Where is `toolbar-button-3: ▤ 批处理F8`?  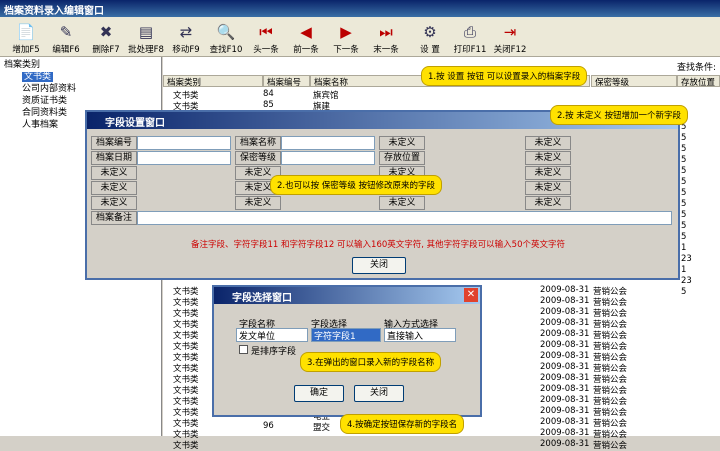 toolbar-button-3: ▤ 批处理F8 is located at coordinates (146, 37).